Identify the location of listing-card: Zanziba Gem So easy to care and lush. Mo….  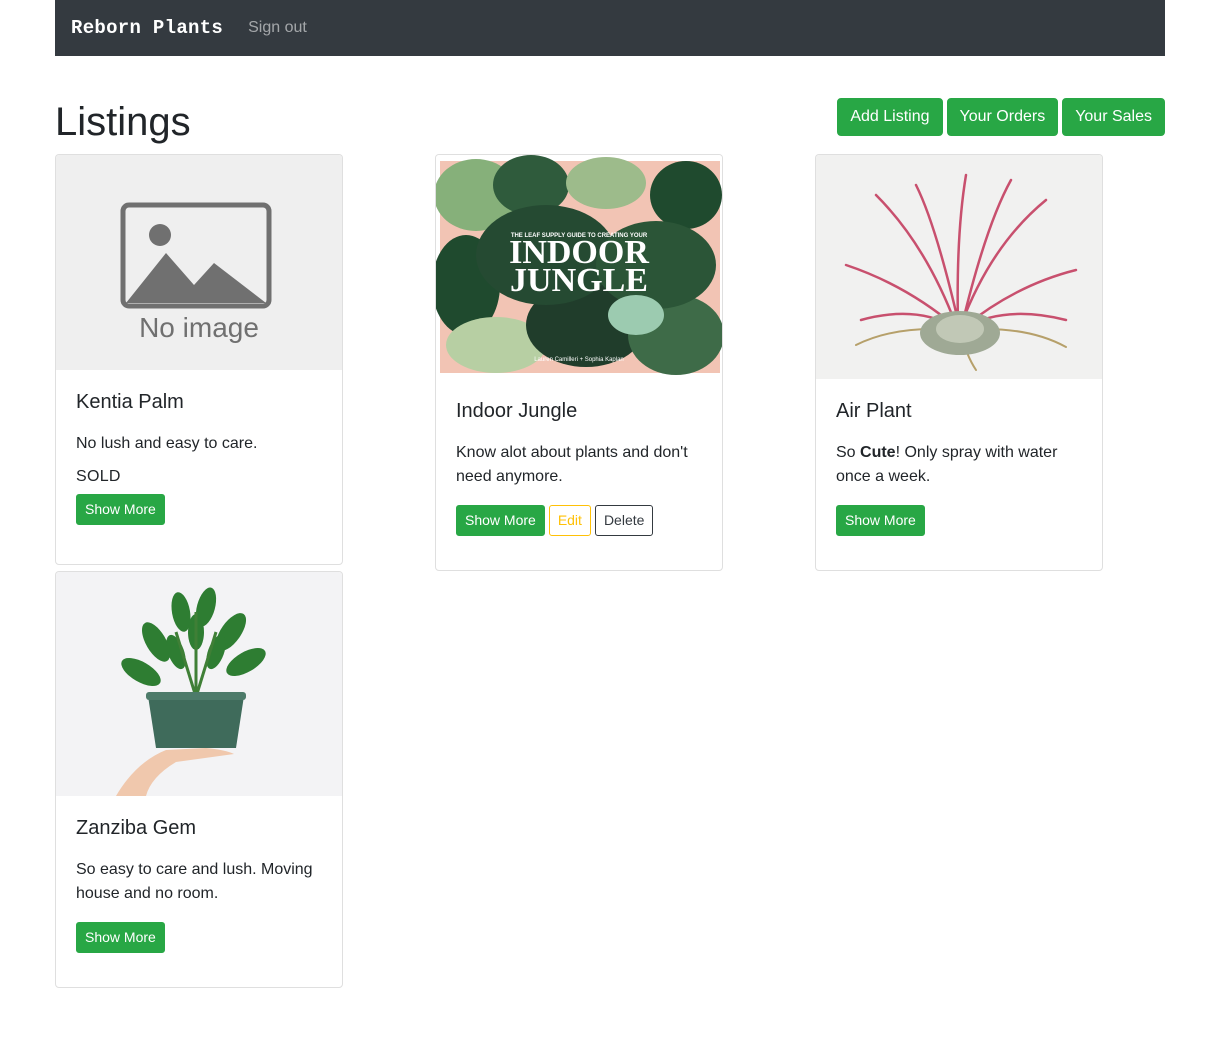
(199, 779).